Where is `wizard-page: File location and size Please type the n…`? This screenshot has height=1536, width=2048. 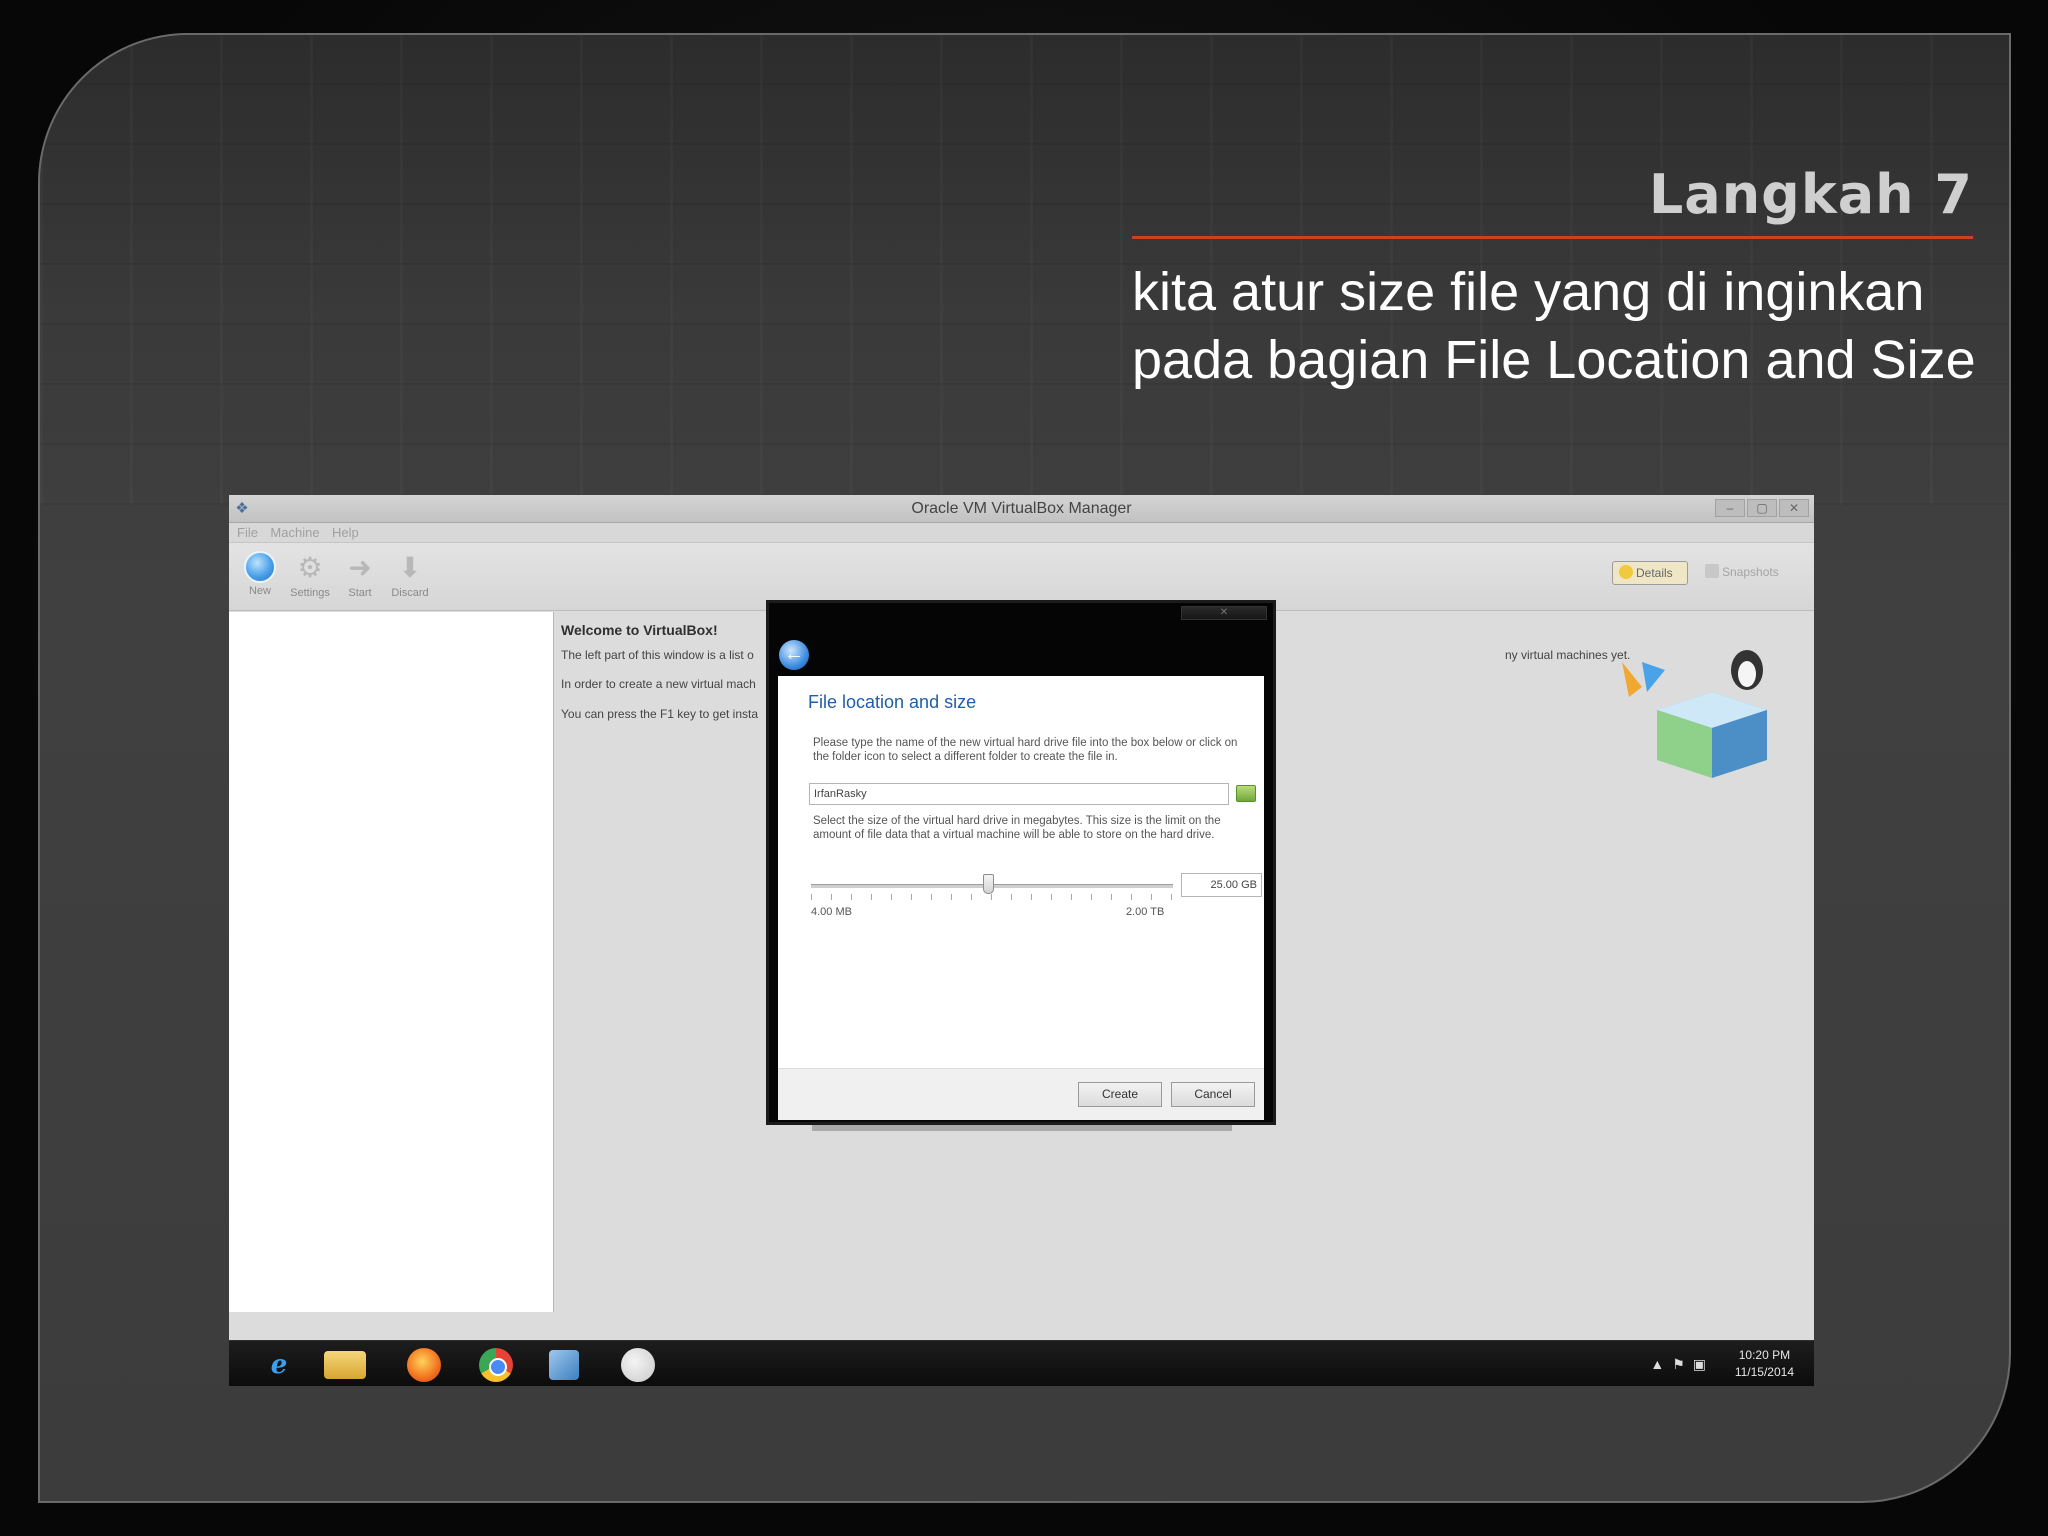 wizard-page: File location and size Please type the n… is located at coordinates (1021, 872).